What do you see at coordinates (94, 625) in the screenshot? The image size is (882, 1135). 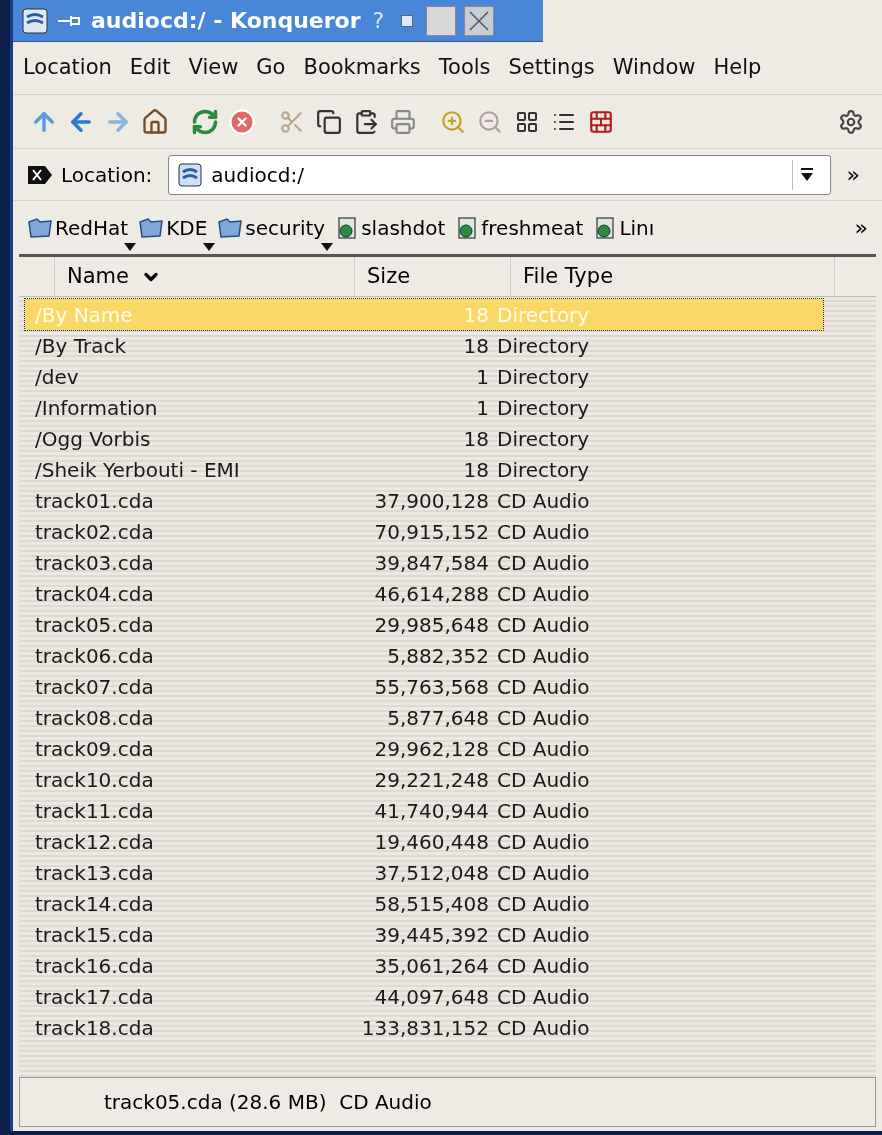 I see `name-cell-text: track05.cda` at bounding box center [94, 625].